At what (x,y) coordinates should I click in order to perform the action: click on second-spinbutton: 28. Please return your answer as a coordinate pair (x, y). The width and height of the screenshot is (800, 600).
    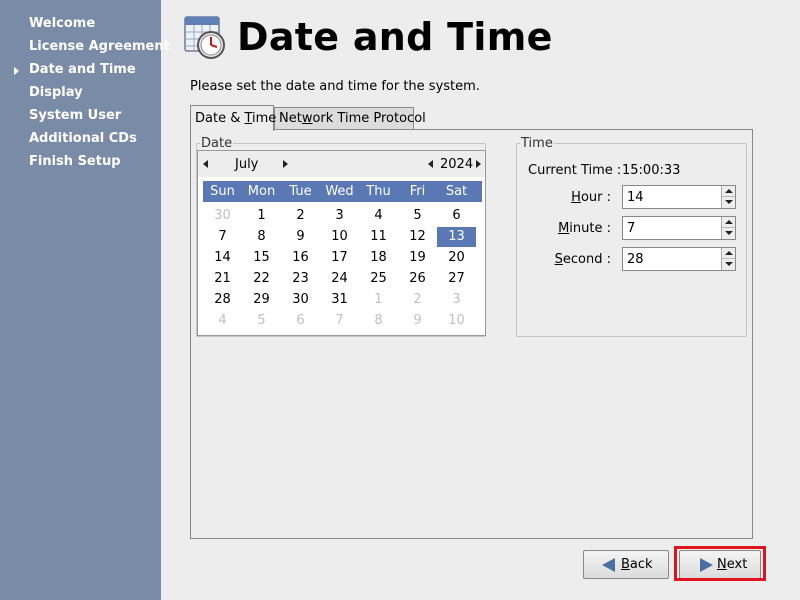
    Looking at the image, I should click on (679, 259).